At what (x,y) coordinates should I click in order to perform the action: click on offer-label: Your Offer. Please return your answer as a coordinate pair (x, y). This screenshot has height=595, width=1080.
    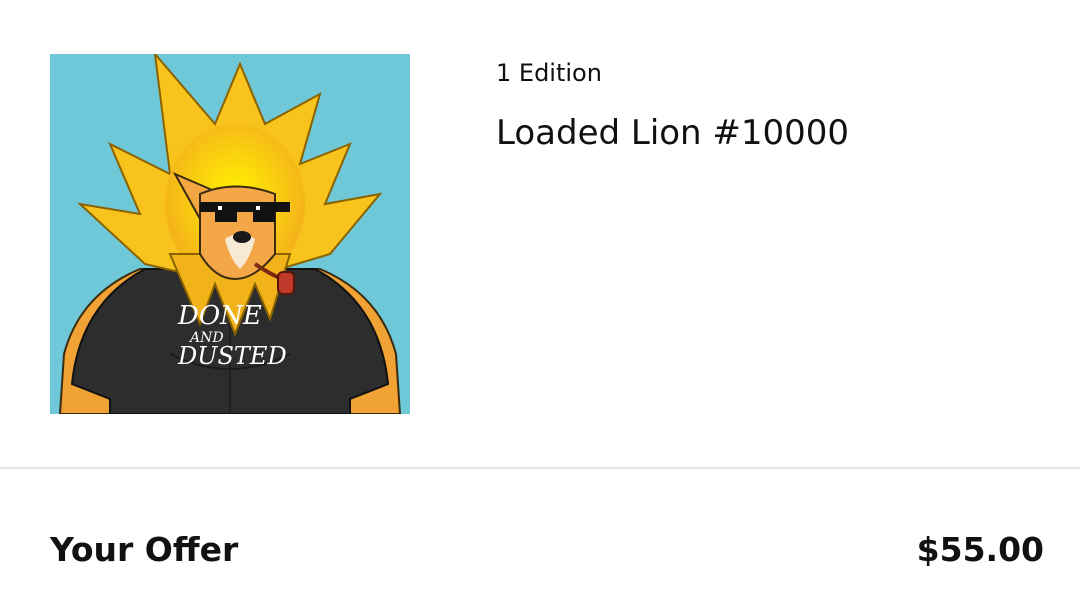
    Looking at the image, I should click on (144, 549).